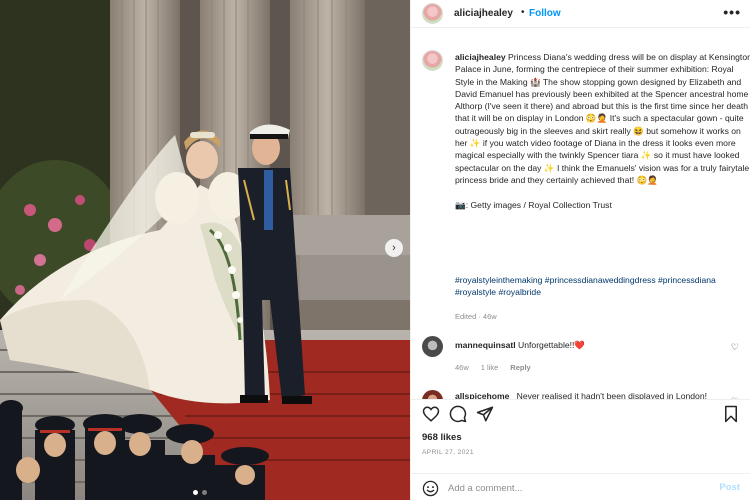 Image resolution: width=750 pixels, height=500 pixels. I want to click on carousel-dots, so click(200, 492).